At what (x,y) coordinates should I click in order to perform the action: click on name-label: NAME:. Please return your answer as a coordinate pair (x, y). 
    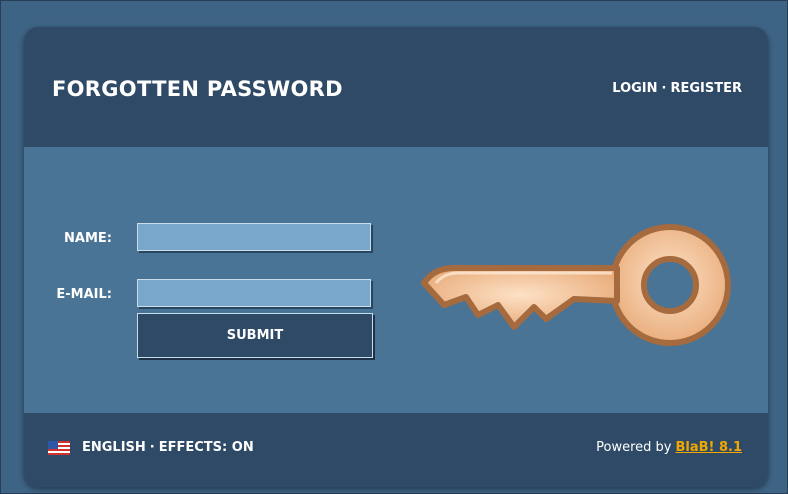
    Looking at the image, I should click on (88, 238).